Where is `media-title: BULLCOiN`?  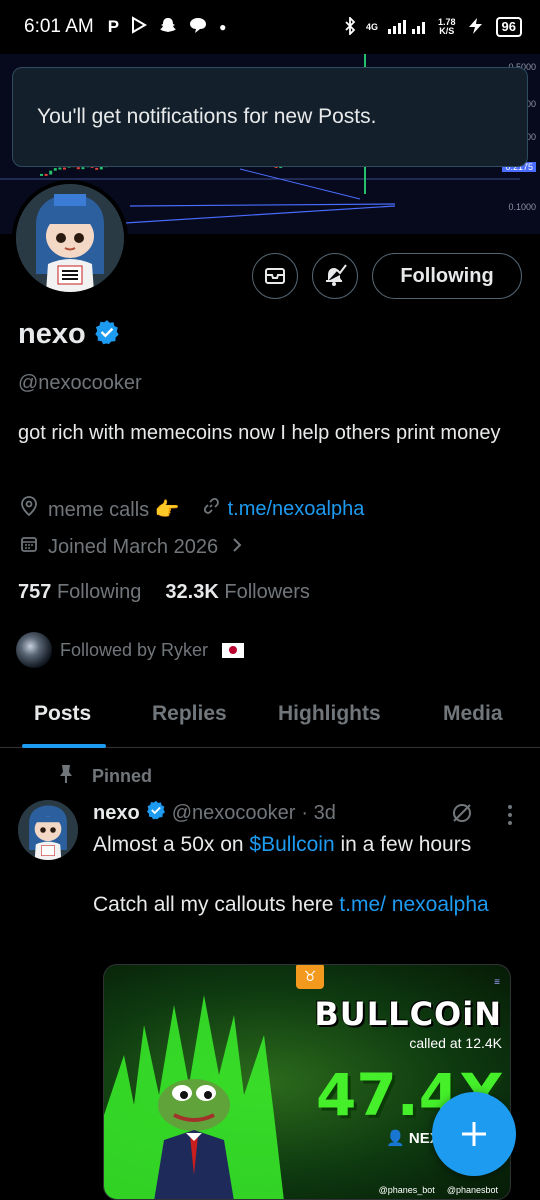
media-title: BULLCOiN is located at coordinates (408, 1014).